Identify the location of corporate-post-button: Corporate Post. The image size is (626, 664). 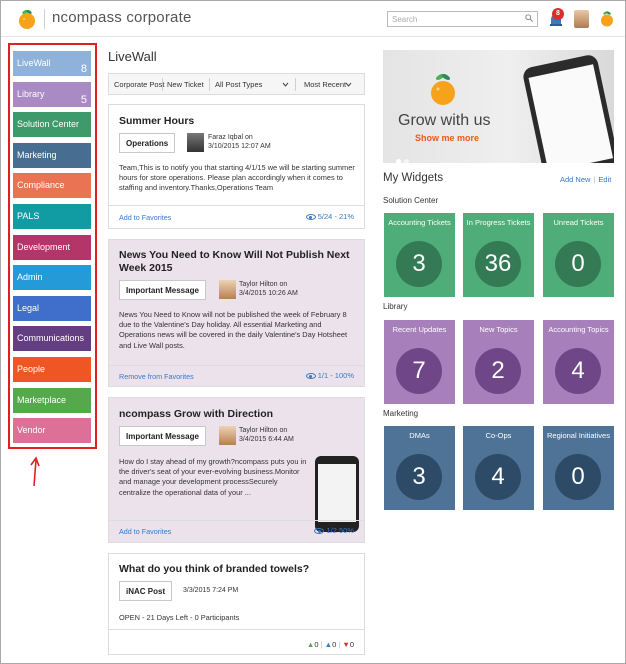
(139, 84).